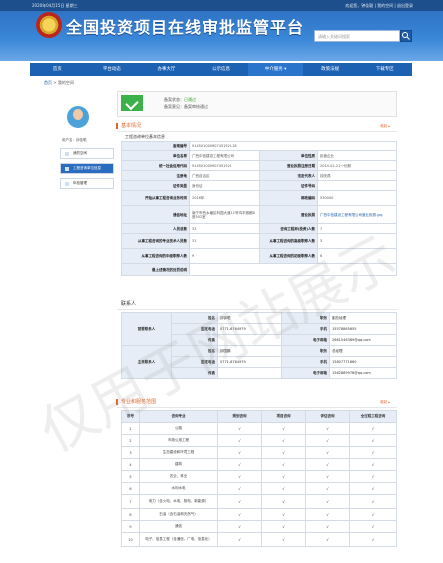 The width and height of the screenshot is (443, 563). What do you see at coordinates (67, 154) in the screenshot?
I see `home-icon` at bounding box center [67, 154].